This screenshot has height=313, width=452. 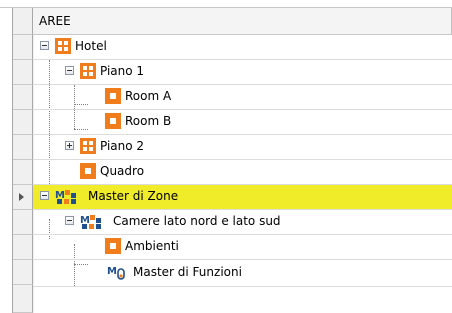 I want to click on tree-row-label: Piano 2, so click(x=122, y=146).